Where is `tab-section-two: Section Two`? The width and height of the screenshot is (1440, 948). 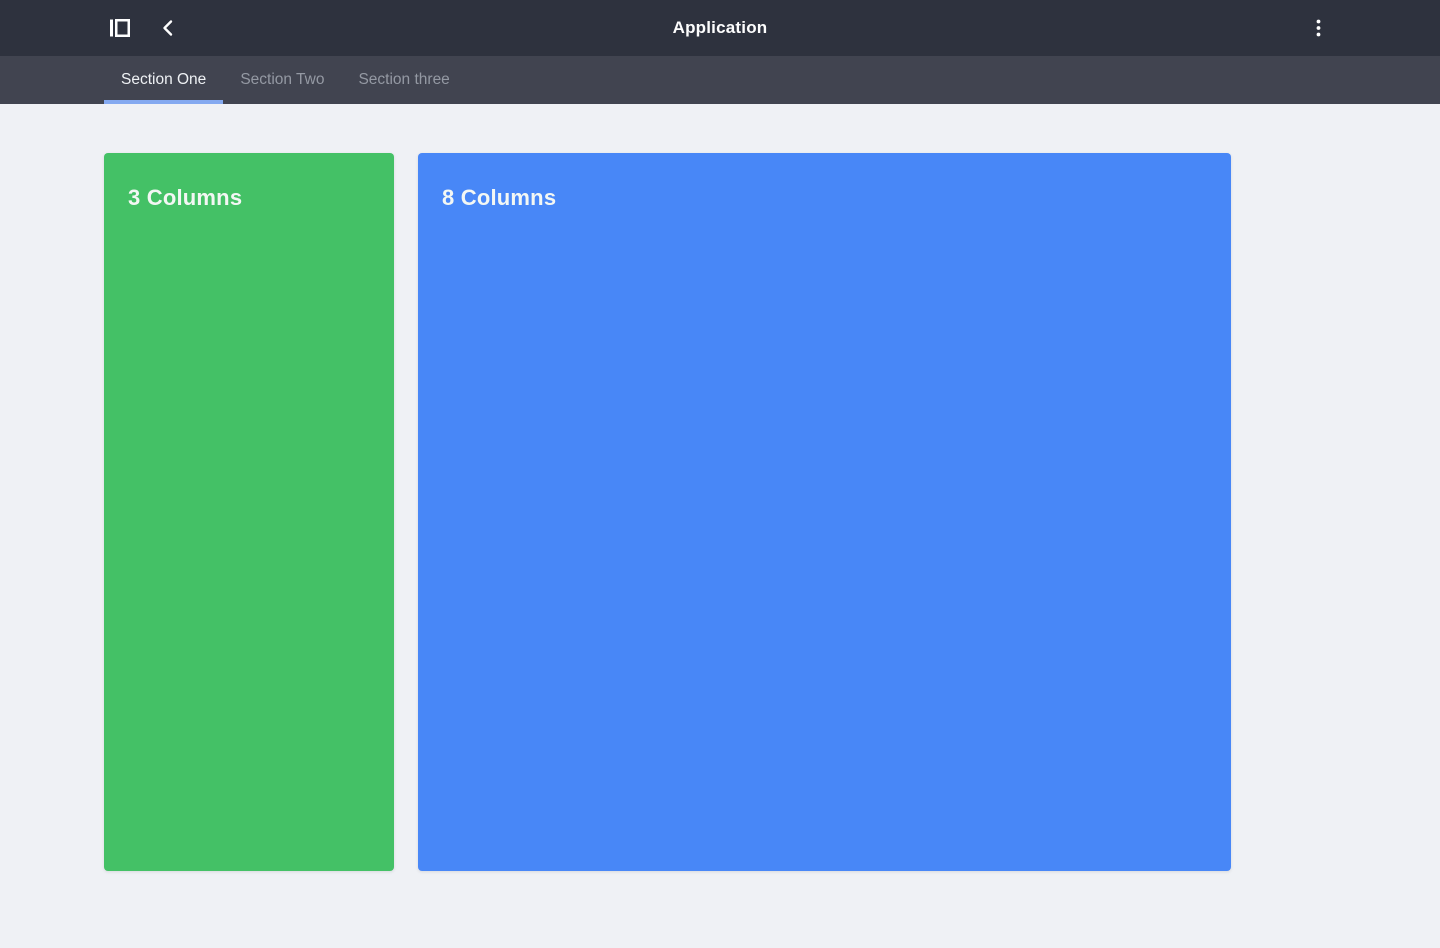 tab-section-two: Section Two is located at coordinates (282, 80).